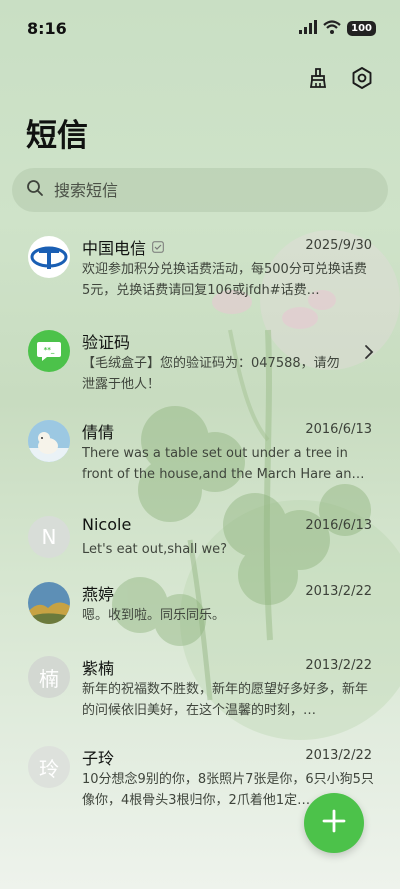 Image resolution: width=400 pixels, height=889 pixels. What do you see at coordinates (362, 78) in the screenshot?
I see `settings-gear-icon` at bounding box center [362, 78].